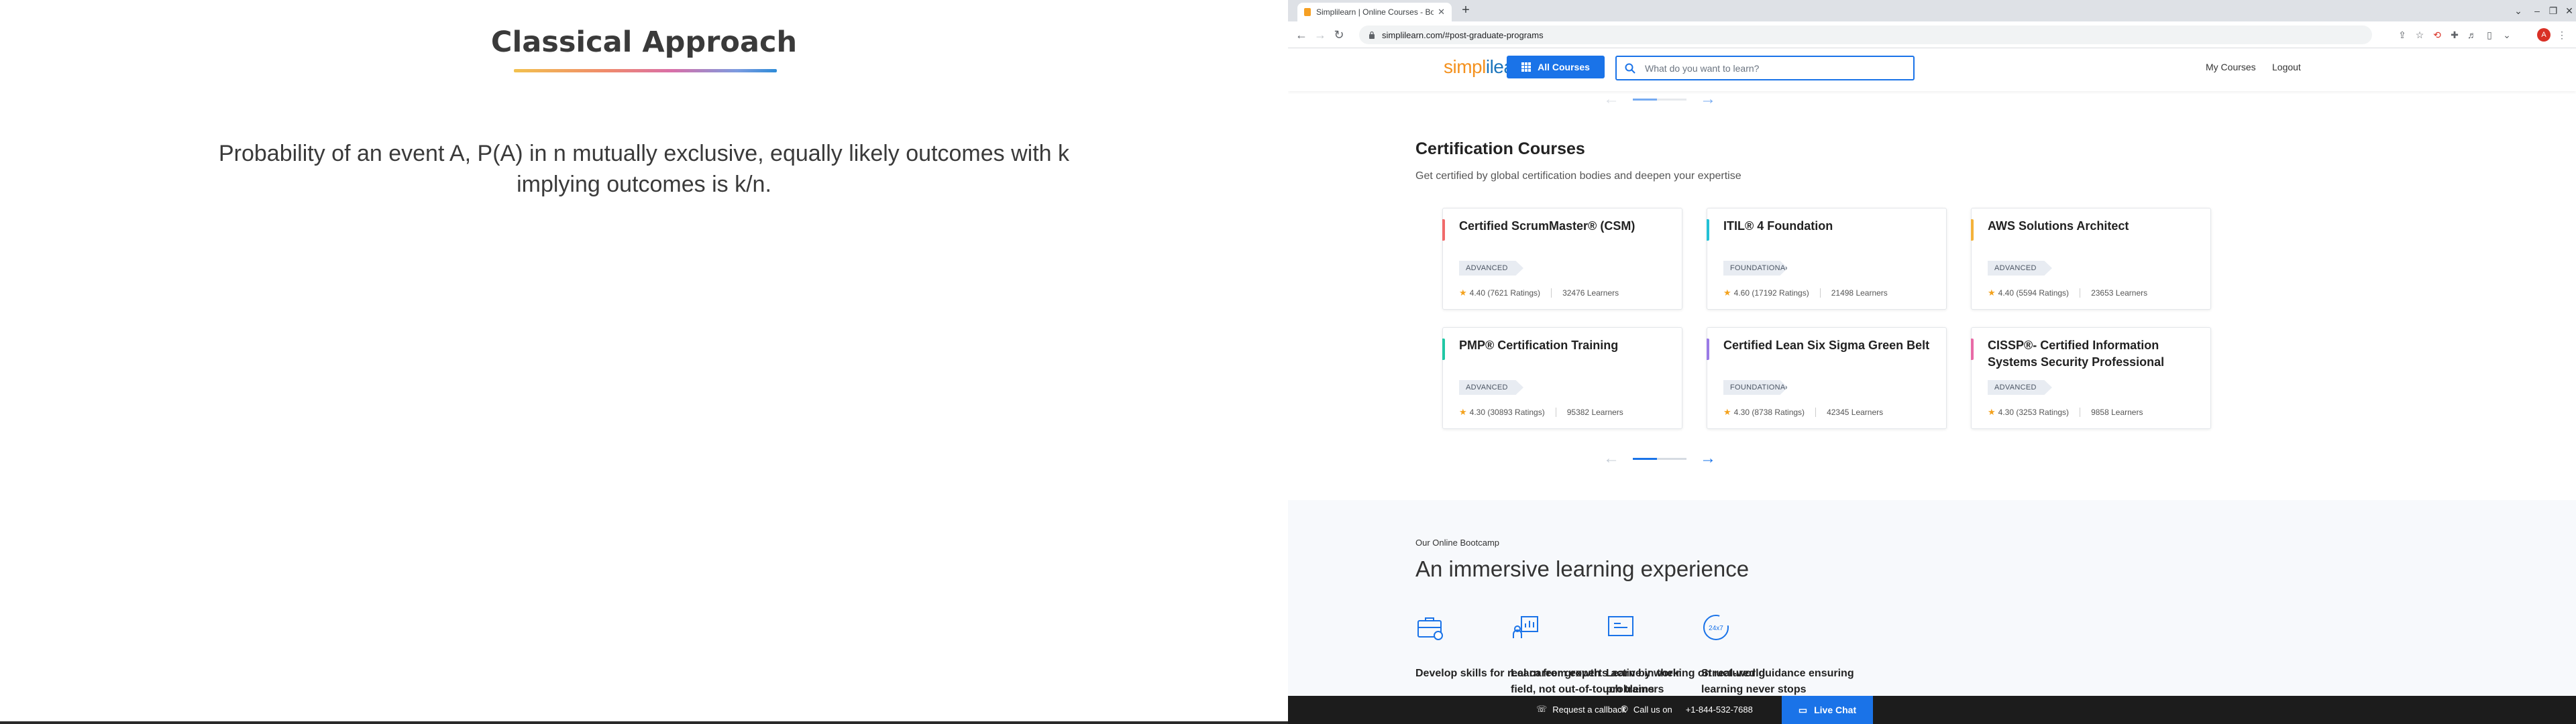 The width and height of the screenshot is (2576, 724). Describe the element at coordinates (645, 70) in the screenshot. I see `title-underline` at that location.